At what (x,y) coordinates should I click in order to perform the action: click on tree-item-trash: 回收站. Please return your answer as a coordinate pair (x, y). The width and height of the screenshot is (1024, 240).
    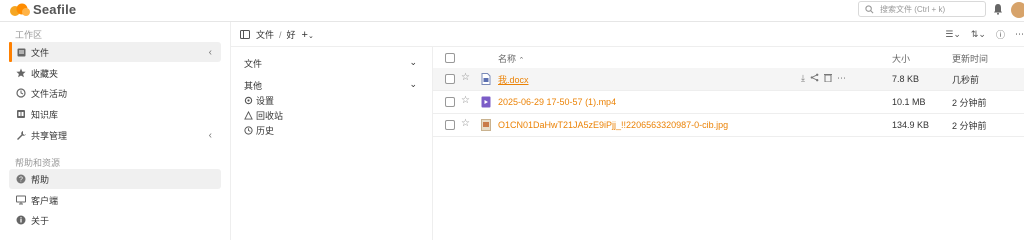
    Looking at the image, I should click on (263, 115).